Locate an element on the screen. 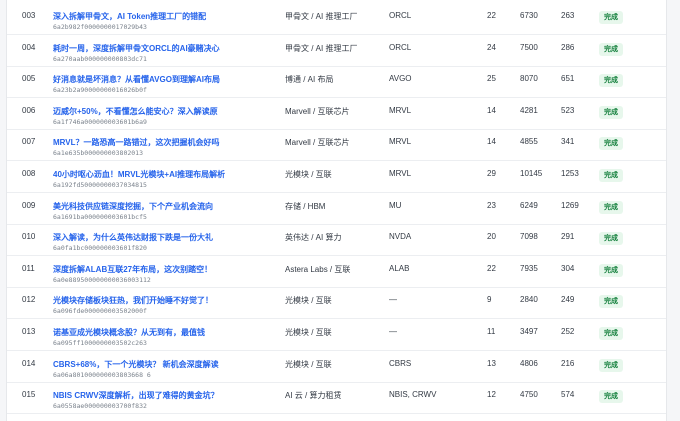 The width and height of the screenshot is (680, 421). metric-b: 4806 is located at coordinates (529, 363).